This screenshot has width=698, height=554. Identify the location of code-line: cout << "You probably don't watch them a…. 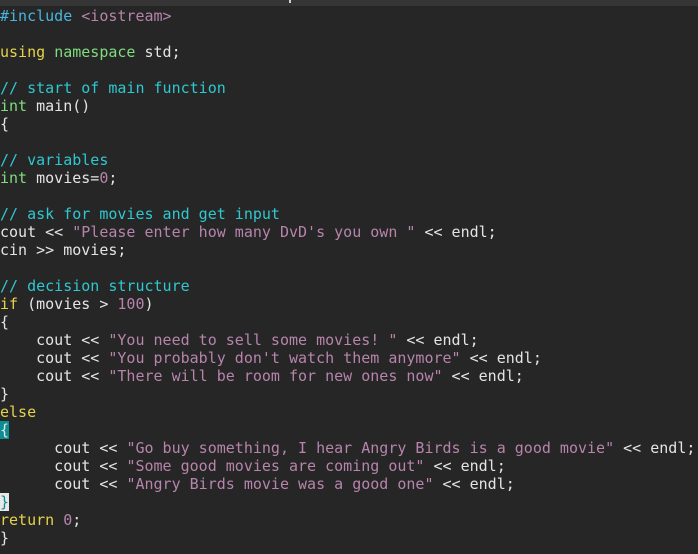
(347, 358).